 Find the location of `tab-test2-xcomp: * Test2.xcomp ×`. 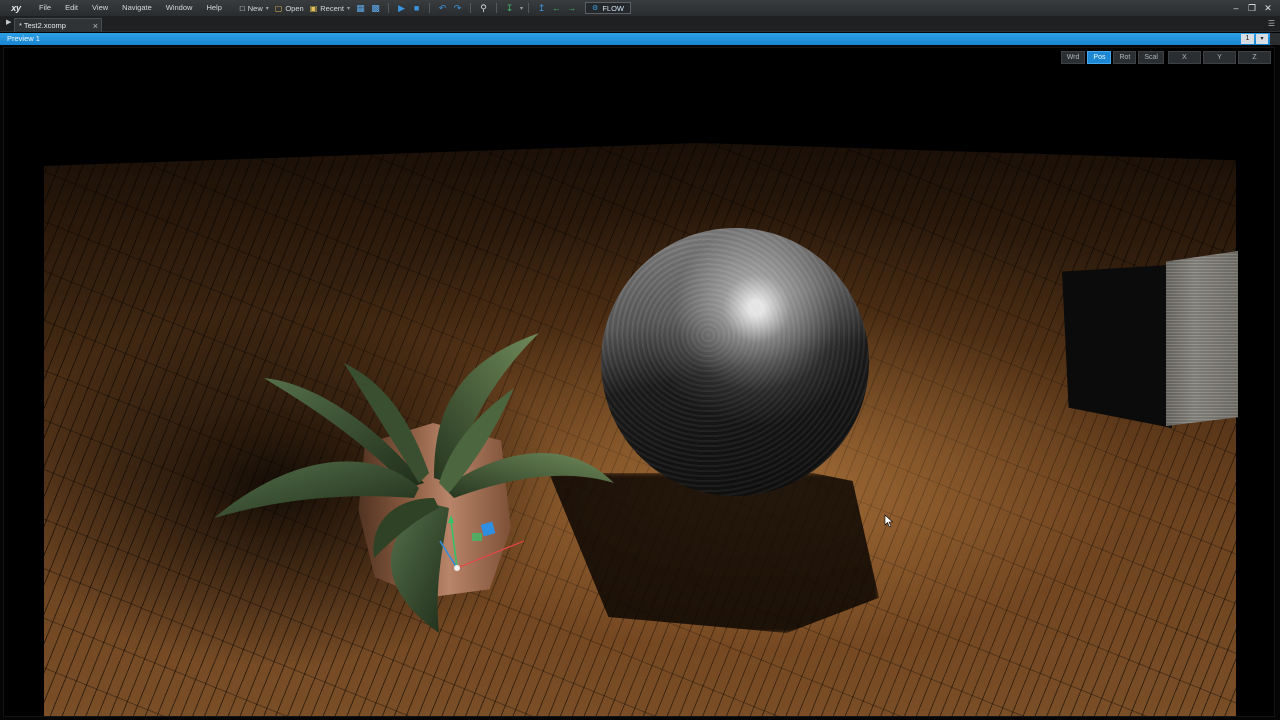

tab-test2-xcomp: * Test2.xcomp × is located at coordinates (58, 25).